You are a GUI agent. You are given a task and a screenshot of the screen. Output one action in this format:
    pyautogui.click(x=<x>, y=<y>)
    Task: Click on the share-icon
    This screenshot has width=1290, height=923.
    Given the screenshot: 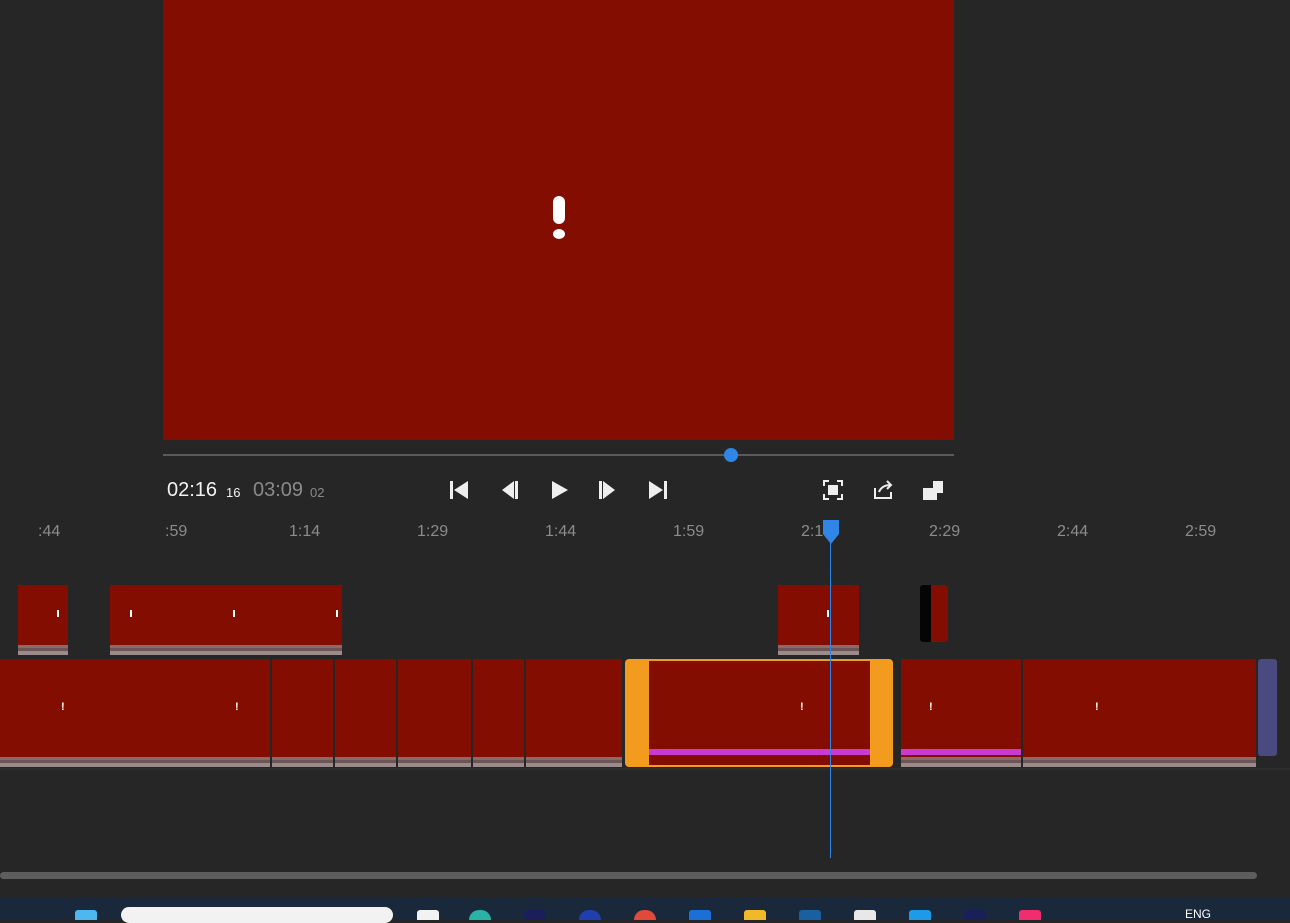 What is the action you would take?
    pyautogui.click(x=883, y=489)
    